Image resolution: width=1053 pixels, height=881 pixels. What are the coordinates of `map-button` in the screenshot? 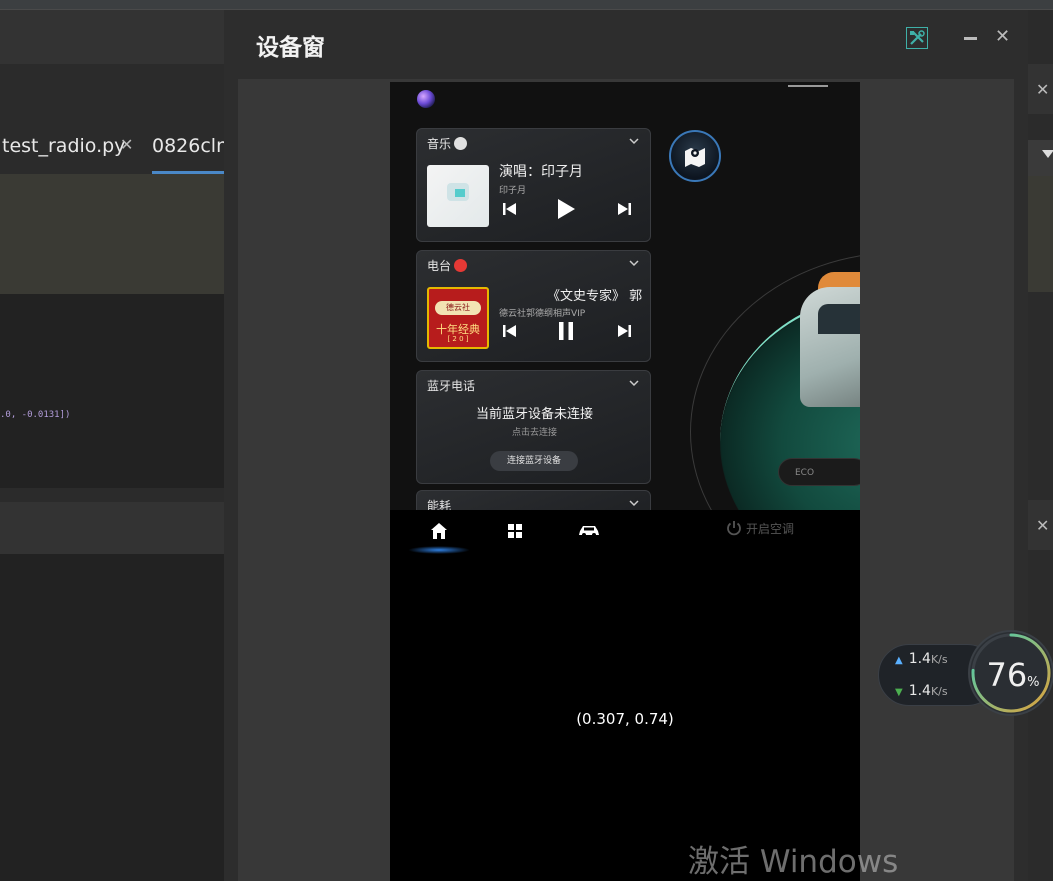 It's located at (695, 156).